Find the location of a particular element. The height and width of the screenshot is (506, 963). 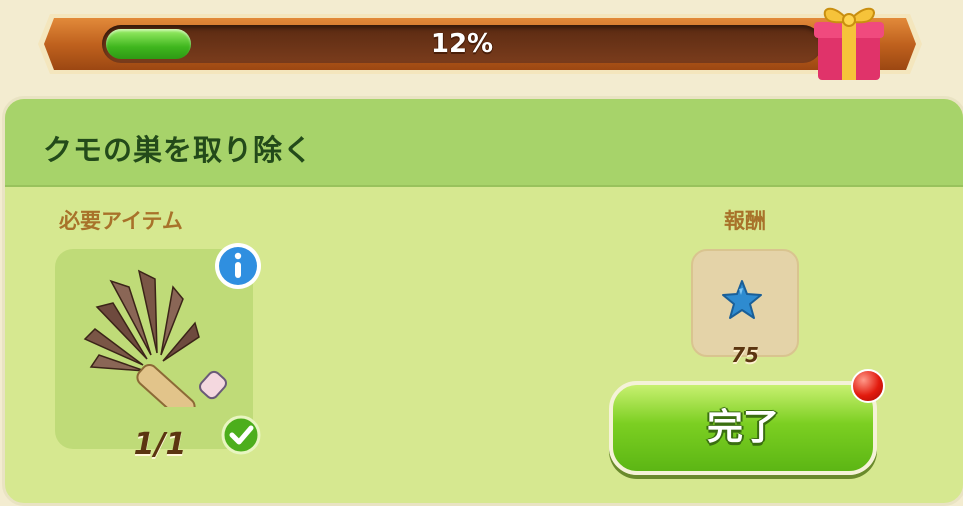

blue-star-icon is located at coordinates (742, 300).